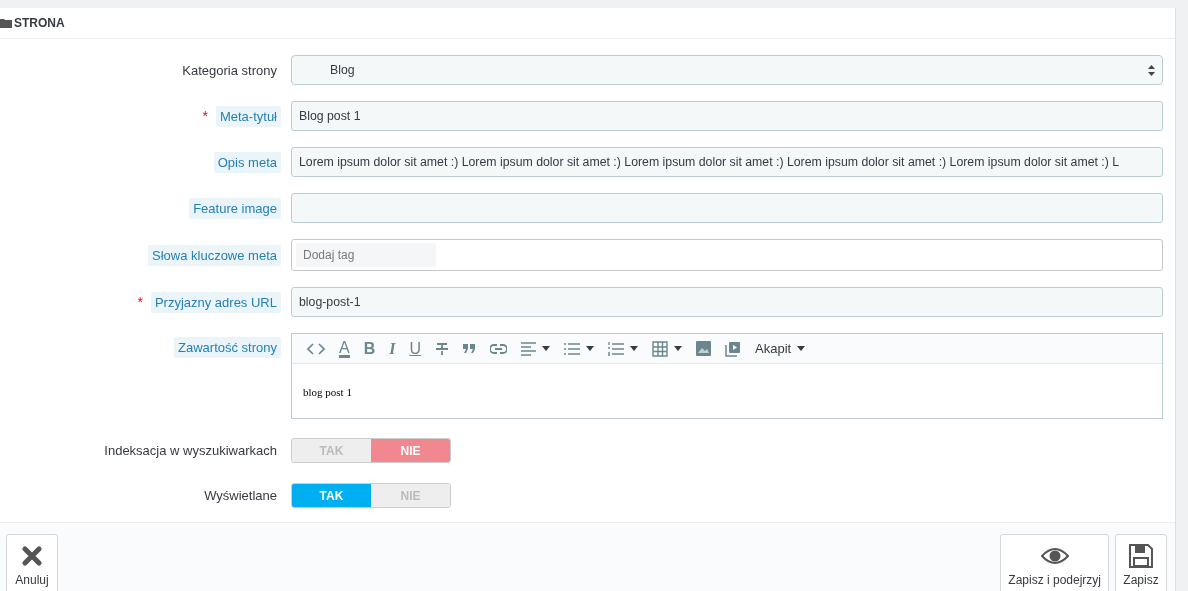  What do you see at coordinates (442, 348) in the screenshot?
I see `strikethrough-icon` at bounding box center [442, 348].